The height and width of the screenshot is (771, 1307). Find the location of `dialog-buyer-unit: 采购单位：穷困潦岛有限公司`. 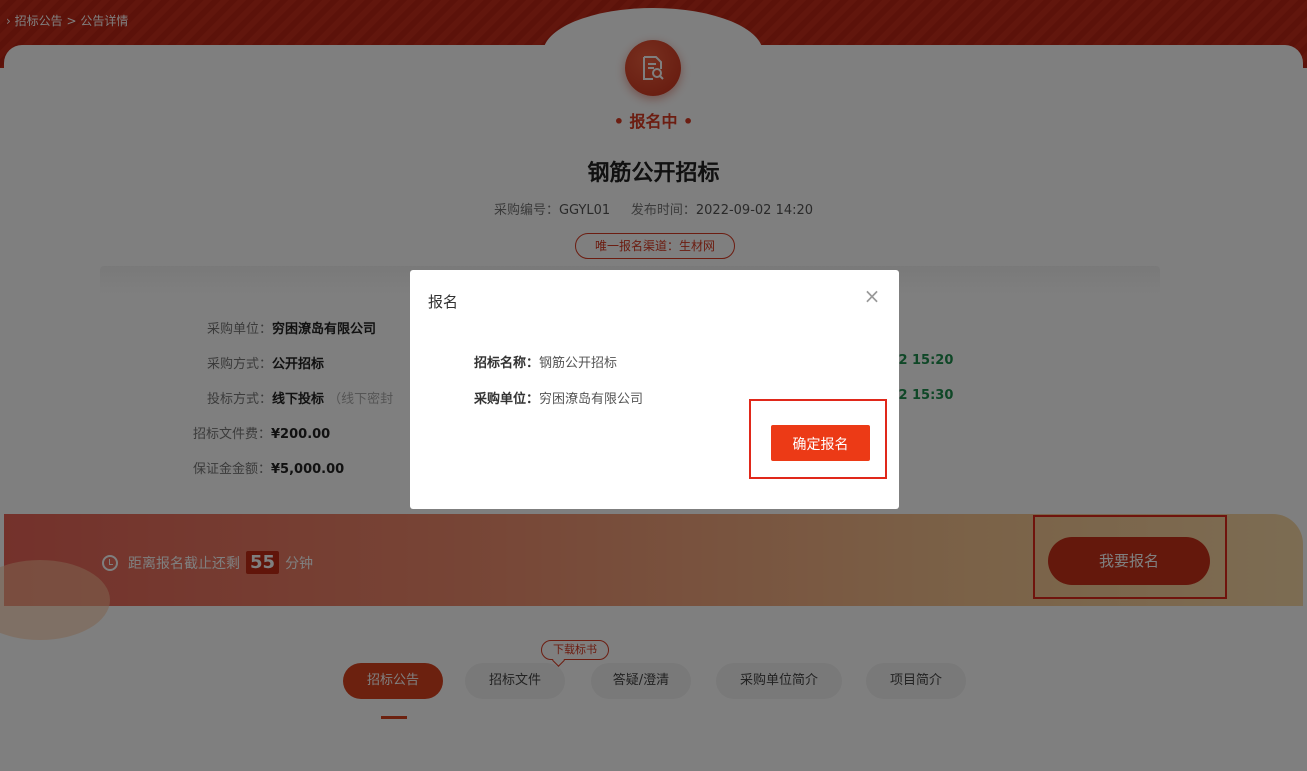

dialog-buyer-unit: 采购单位：穷困潦岛有限公司 is located at coordinates (558, 397).